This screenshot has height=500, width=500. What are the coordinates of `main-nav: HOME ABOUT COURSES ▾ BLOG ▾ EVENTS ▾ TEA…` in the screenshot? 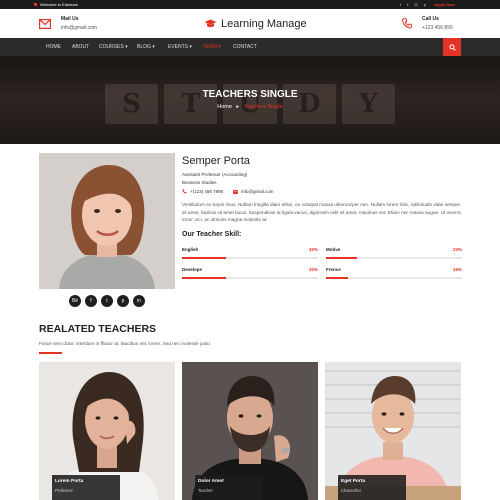 It's located at (250, 47).